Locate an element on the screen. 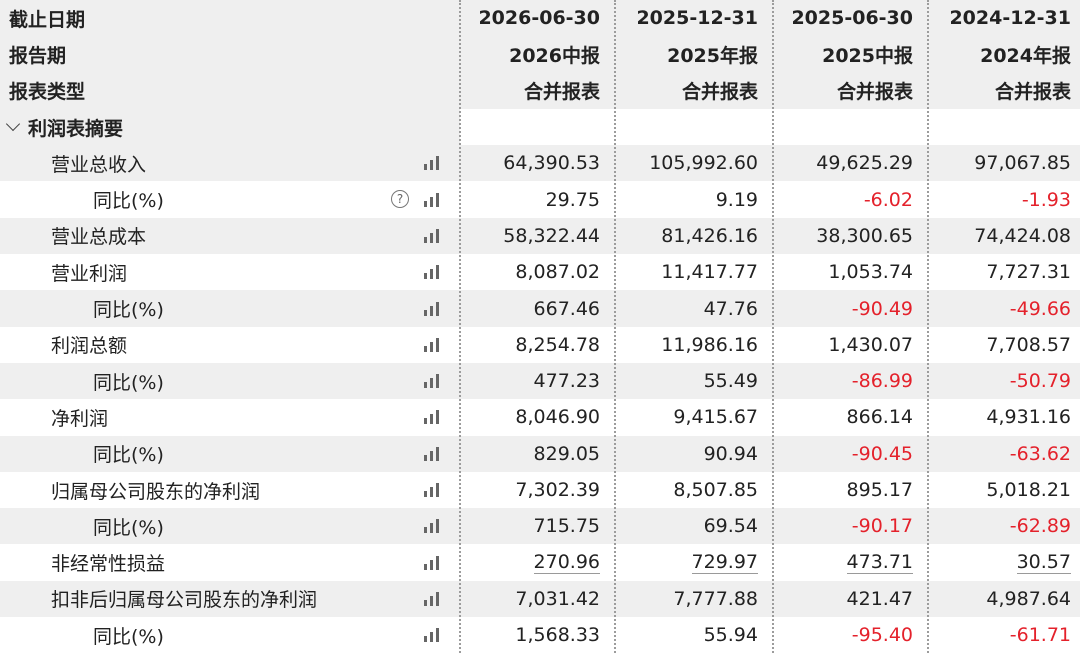  header-cell: 2025中报 is located at coordinates (867, 55).